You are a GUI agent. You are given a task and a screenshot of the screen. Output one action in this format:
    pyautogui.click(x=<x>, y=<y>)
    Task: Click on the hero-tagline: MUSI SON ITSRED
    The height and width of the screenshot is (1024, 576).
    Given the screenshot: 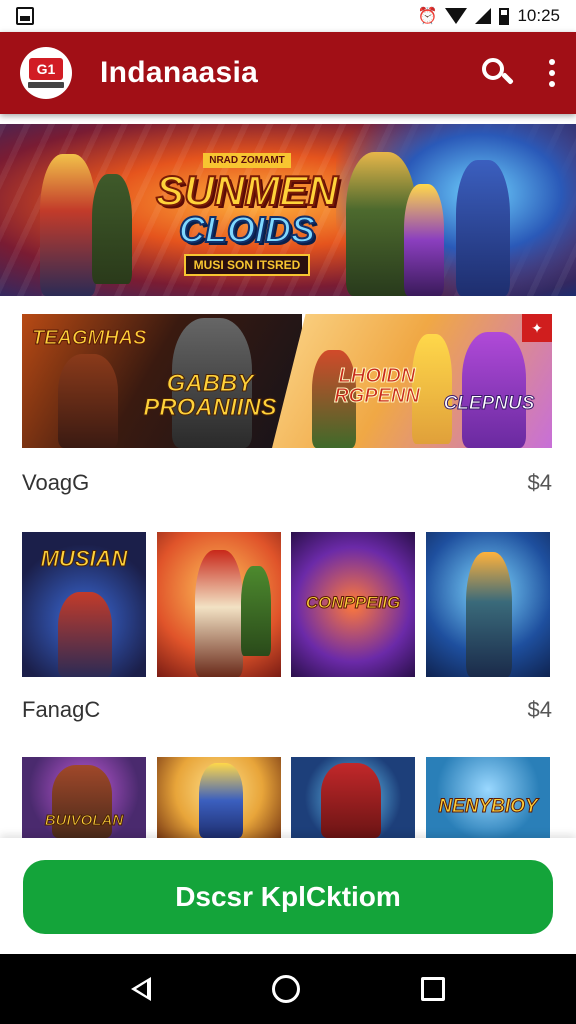 What is the action you would take?
    pyautogui.click(x=247, y=265)
    